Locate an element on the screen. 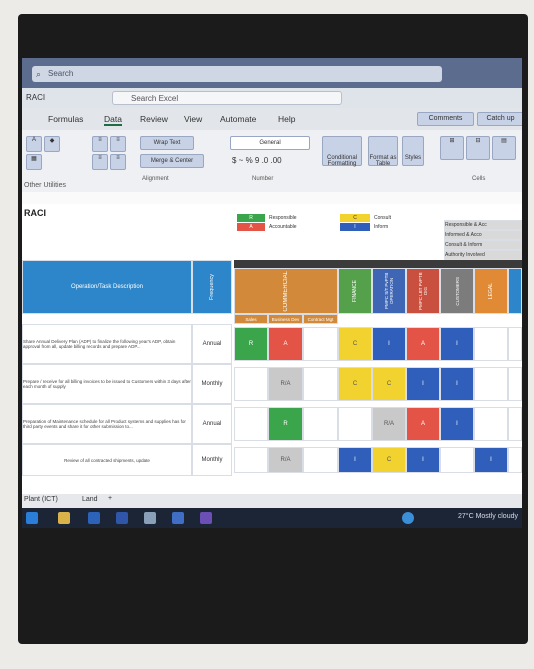 The width and height of the screenshot is (534, 669). raci-cell-r0-c7 is located at coordinates (491, 344).